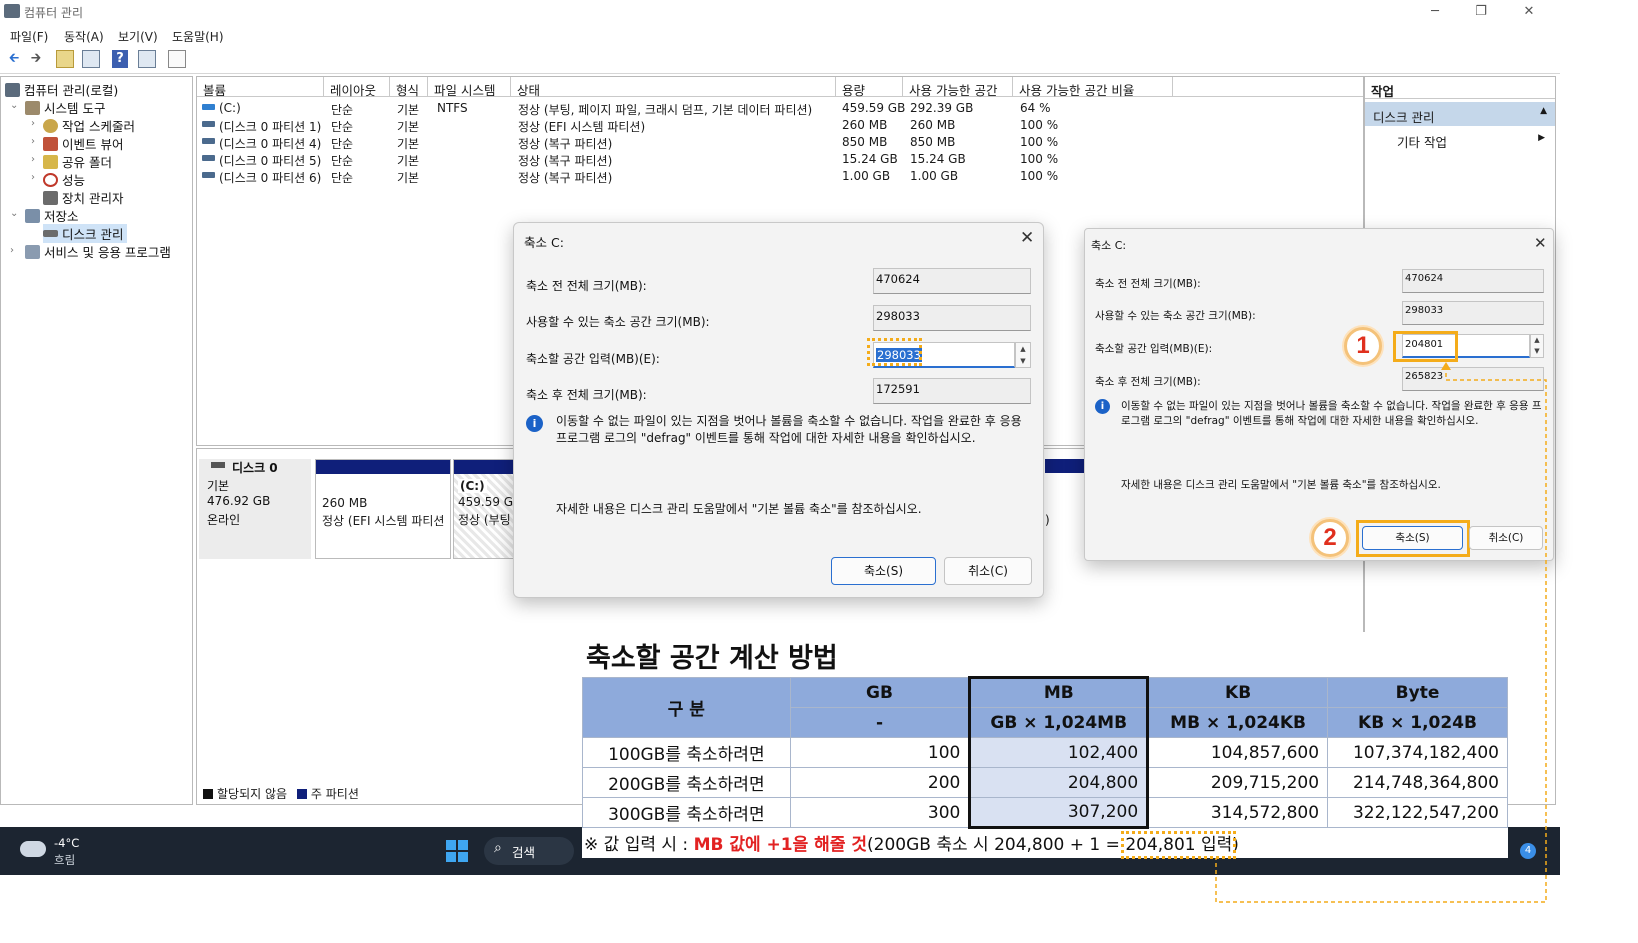 This screenshot has width=1638, height=943. I want to click on cell-gb: 200, so click(880, 782).